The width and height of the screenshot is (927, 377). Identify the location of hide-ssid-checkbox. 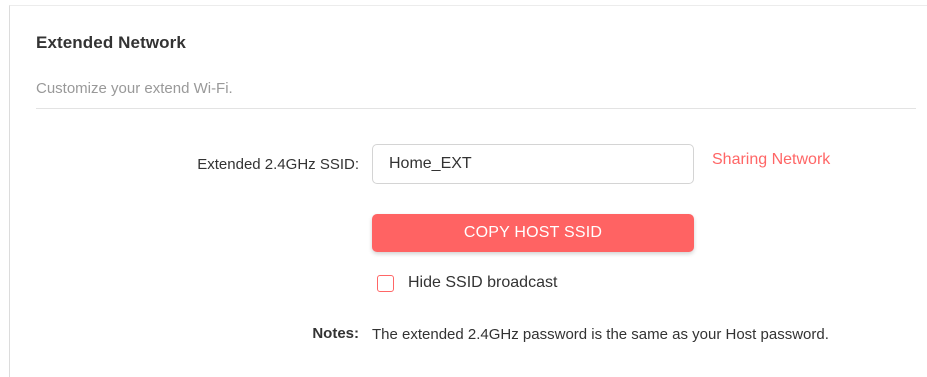
(385, 283).